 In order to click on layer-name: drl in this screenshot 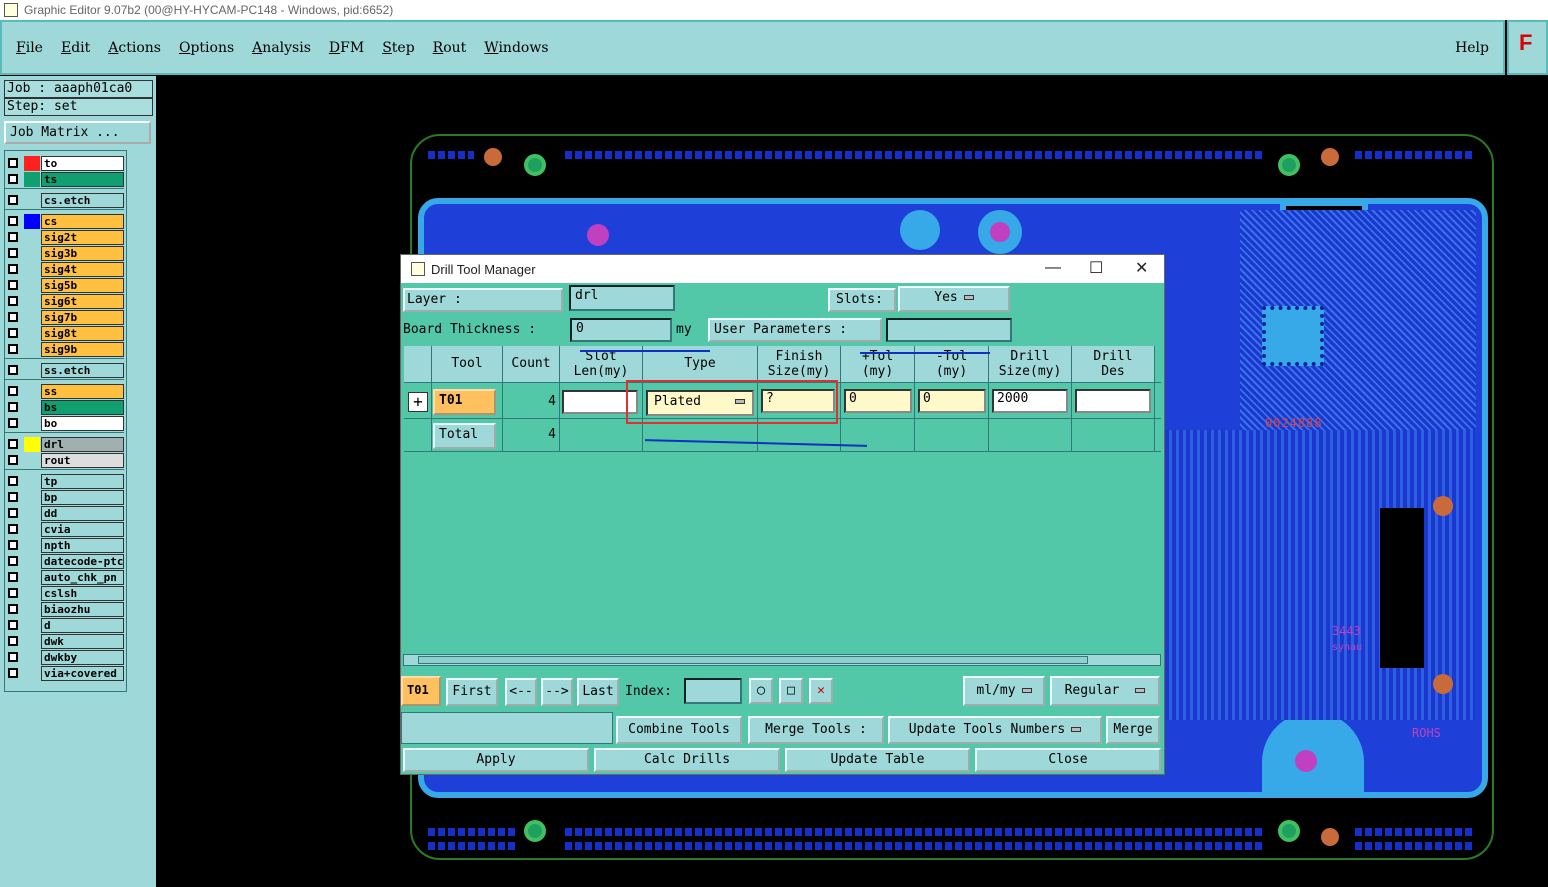, I will do `click(82, 444)`.